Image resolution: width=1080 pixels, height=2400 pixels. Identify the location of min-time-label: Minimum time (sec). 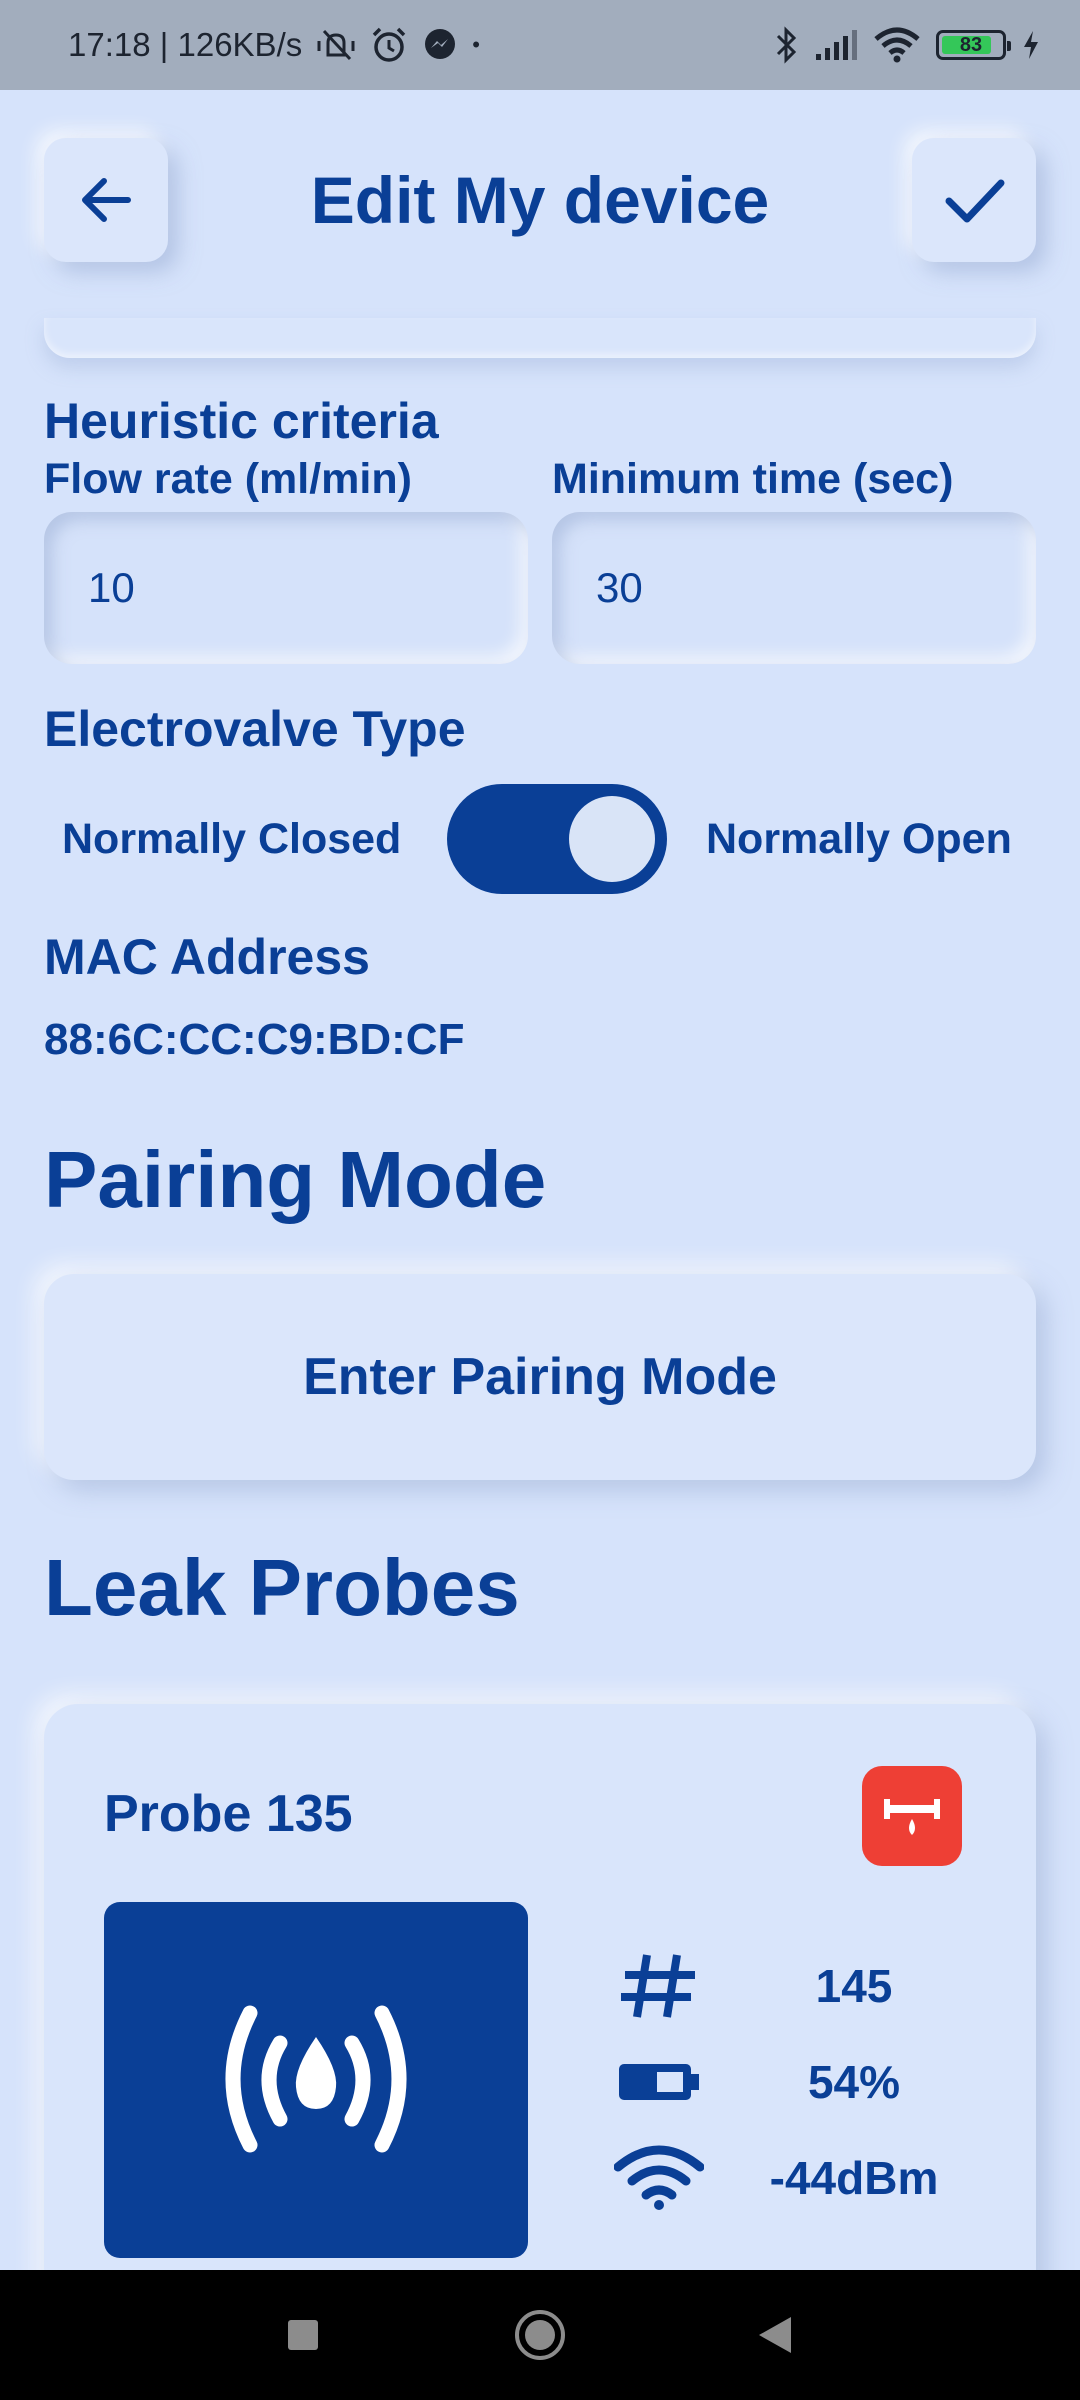
(753, 479).